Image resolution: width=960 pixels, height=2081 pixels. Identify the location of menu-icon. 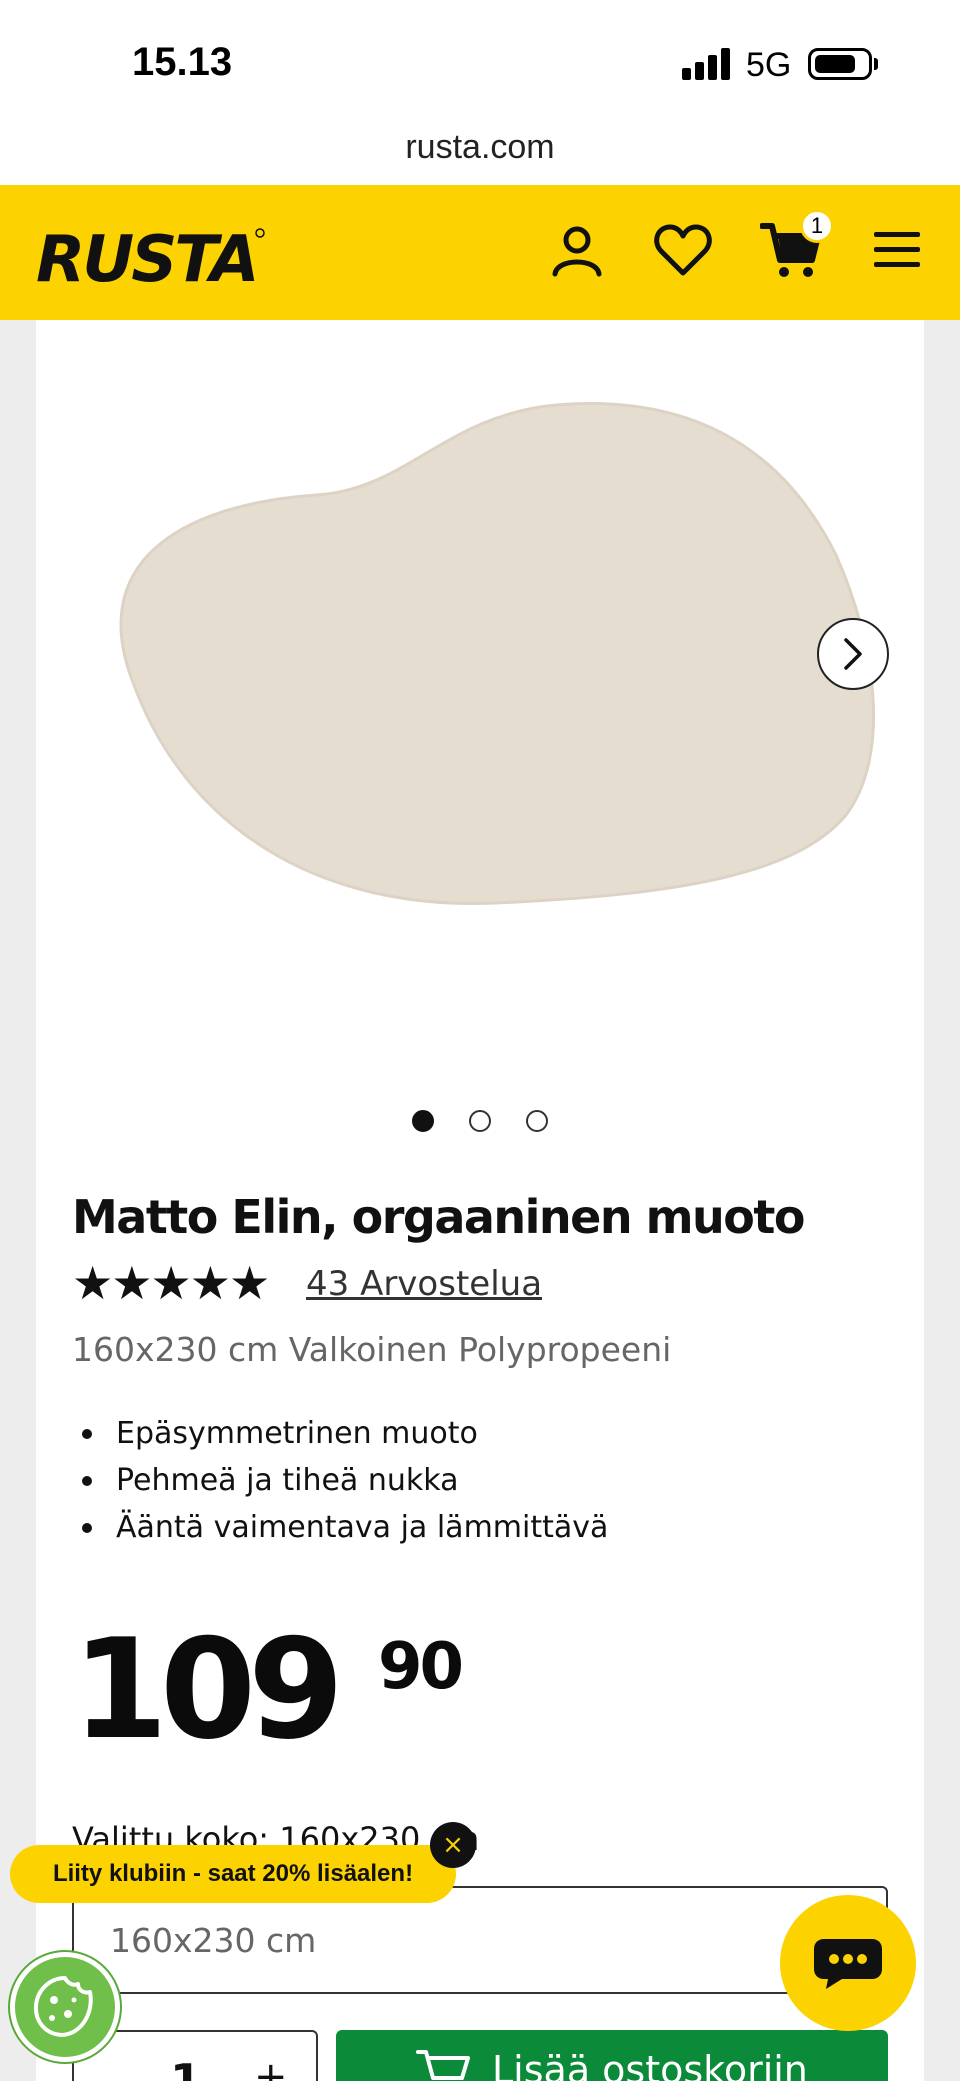
(897, 250).